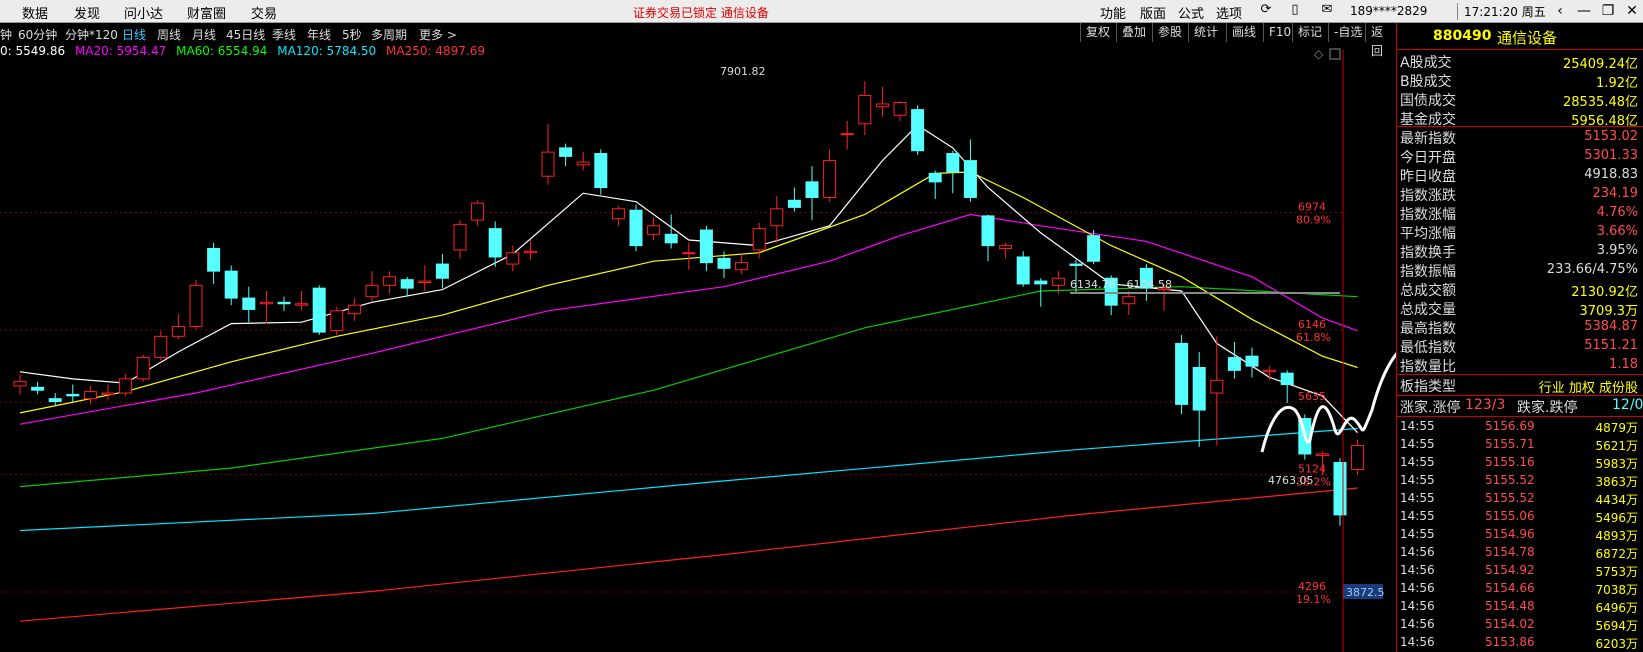 This screenshot has width=1643, height=652. I want to click on y-axis: 697480.9%614661.8%5635512438.2%429619.1%, so click(1313, 403).